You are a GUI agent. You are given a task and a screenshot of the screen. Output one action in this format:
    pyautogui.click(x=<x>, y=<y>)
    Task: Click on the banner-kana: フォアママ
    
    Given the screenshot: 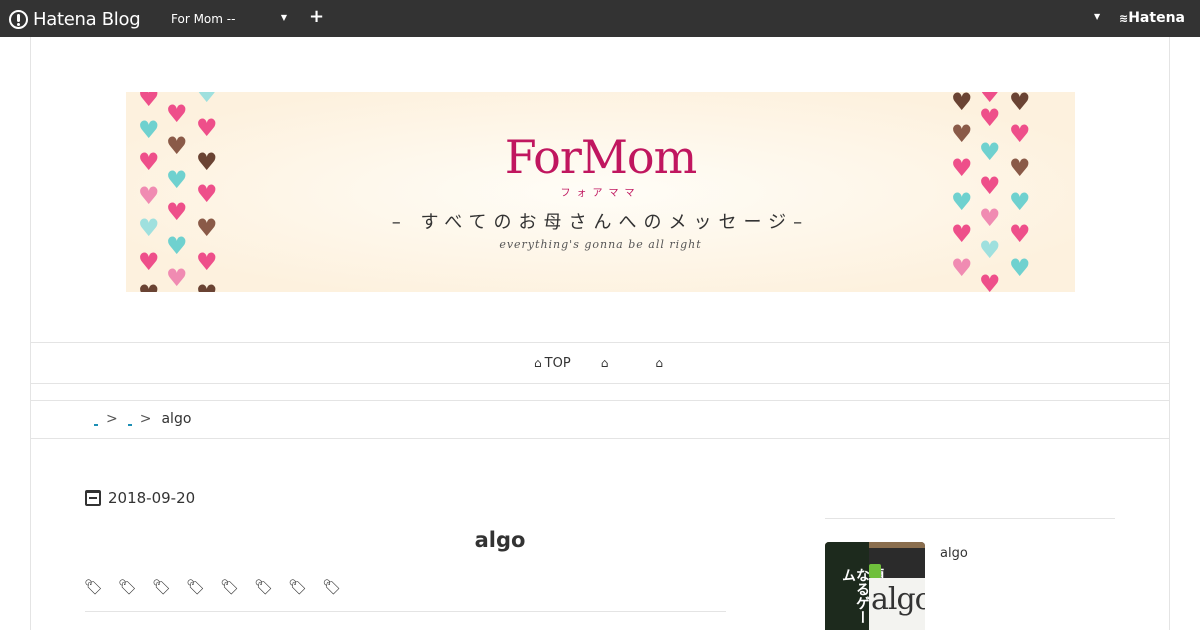 What is the action you would take?
    pyautogui.click(x=600, y=193)
    